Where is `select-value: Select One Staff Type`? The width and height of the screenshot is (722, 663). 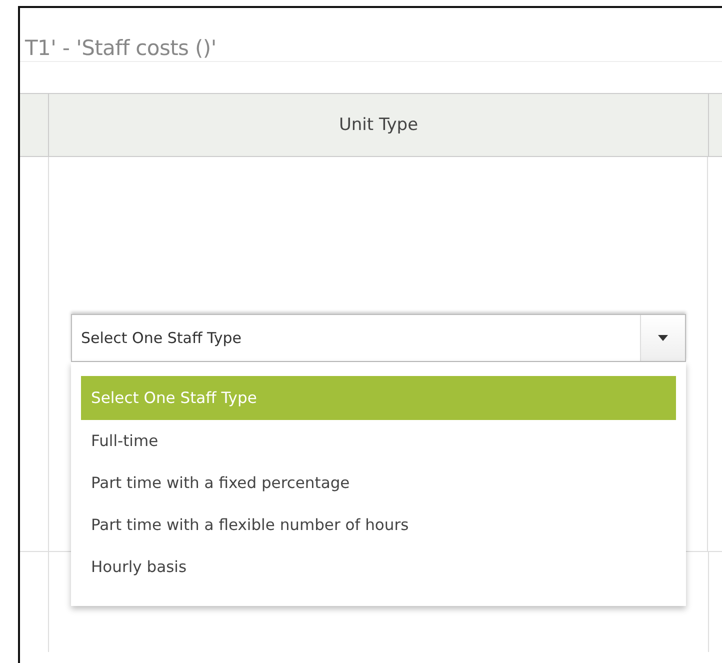
select-value: Select One Staff Type is located at coordinates (161, 338).